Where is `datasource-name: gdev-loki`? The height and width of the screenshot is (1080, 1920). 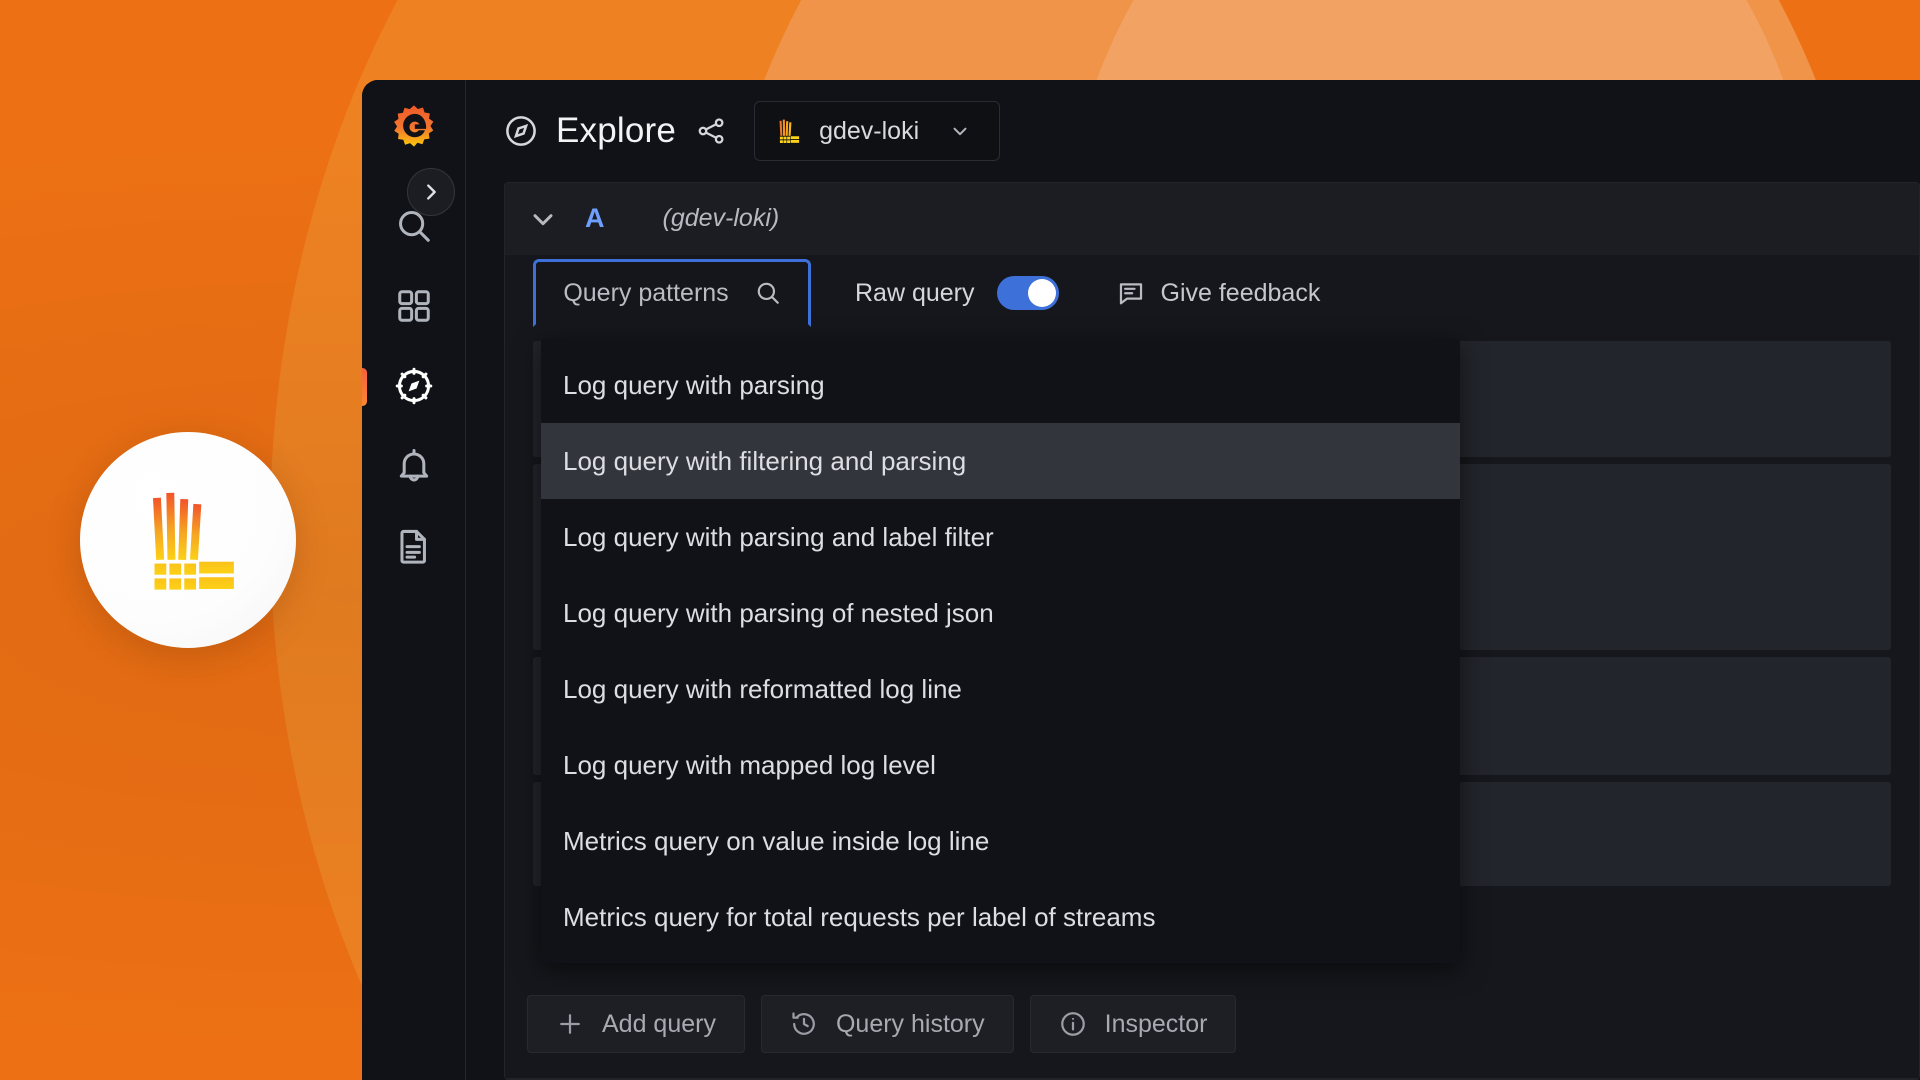
datasource-name: gdev-loki is located at coordinates (869, 130).